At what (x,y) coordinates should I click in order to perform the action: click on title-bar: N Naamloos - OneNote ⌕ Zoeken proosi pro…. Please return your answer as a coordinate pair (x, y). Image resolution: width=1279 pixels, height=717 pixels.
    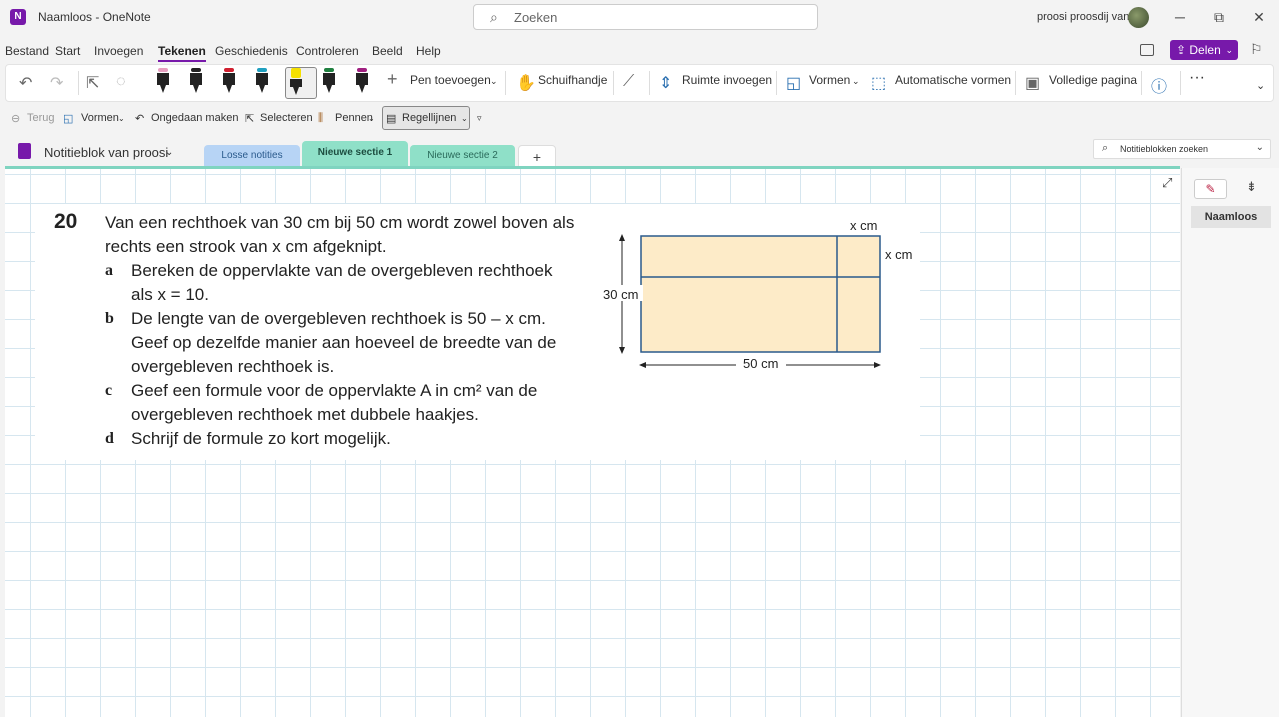
    Looking at the image, I should click on (639, 18).